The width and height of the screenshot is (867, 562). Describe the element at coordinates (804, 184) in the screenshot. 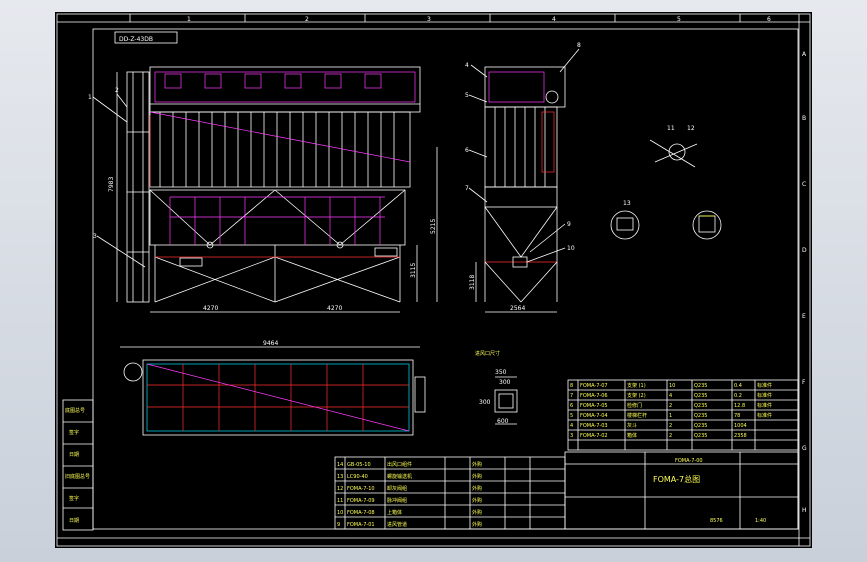

I see `ruler-label-c: C` at that location.